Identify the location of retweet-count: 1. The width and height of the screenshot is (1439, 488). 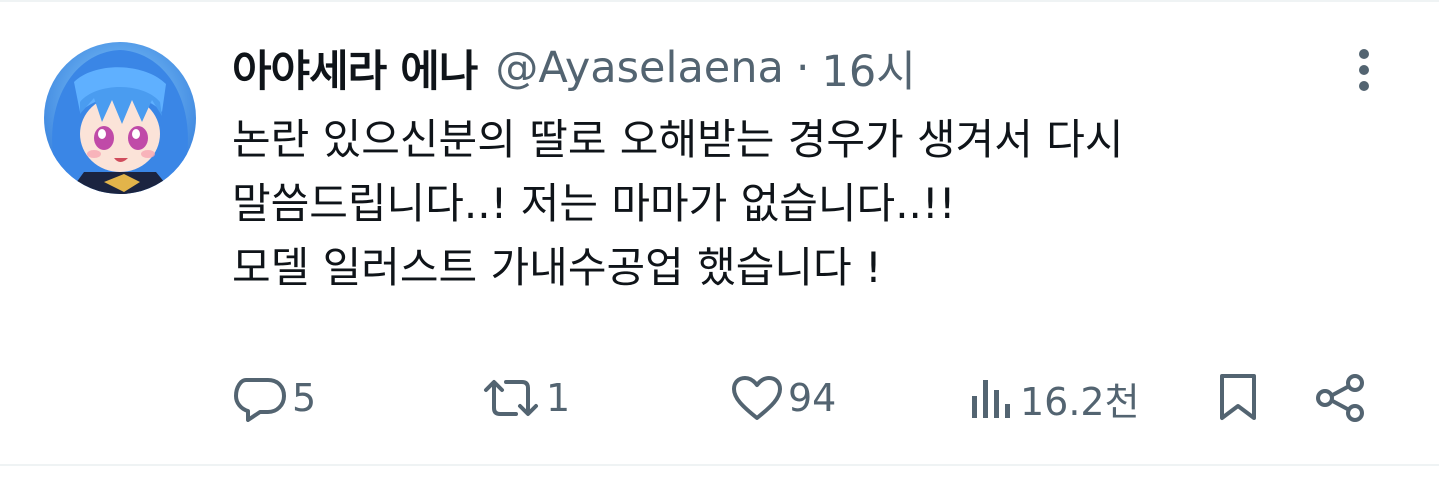
(558, 398).